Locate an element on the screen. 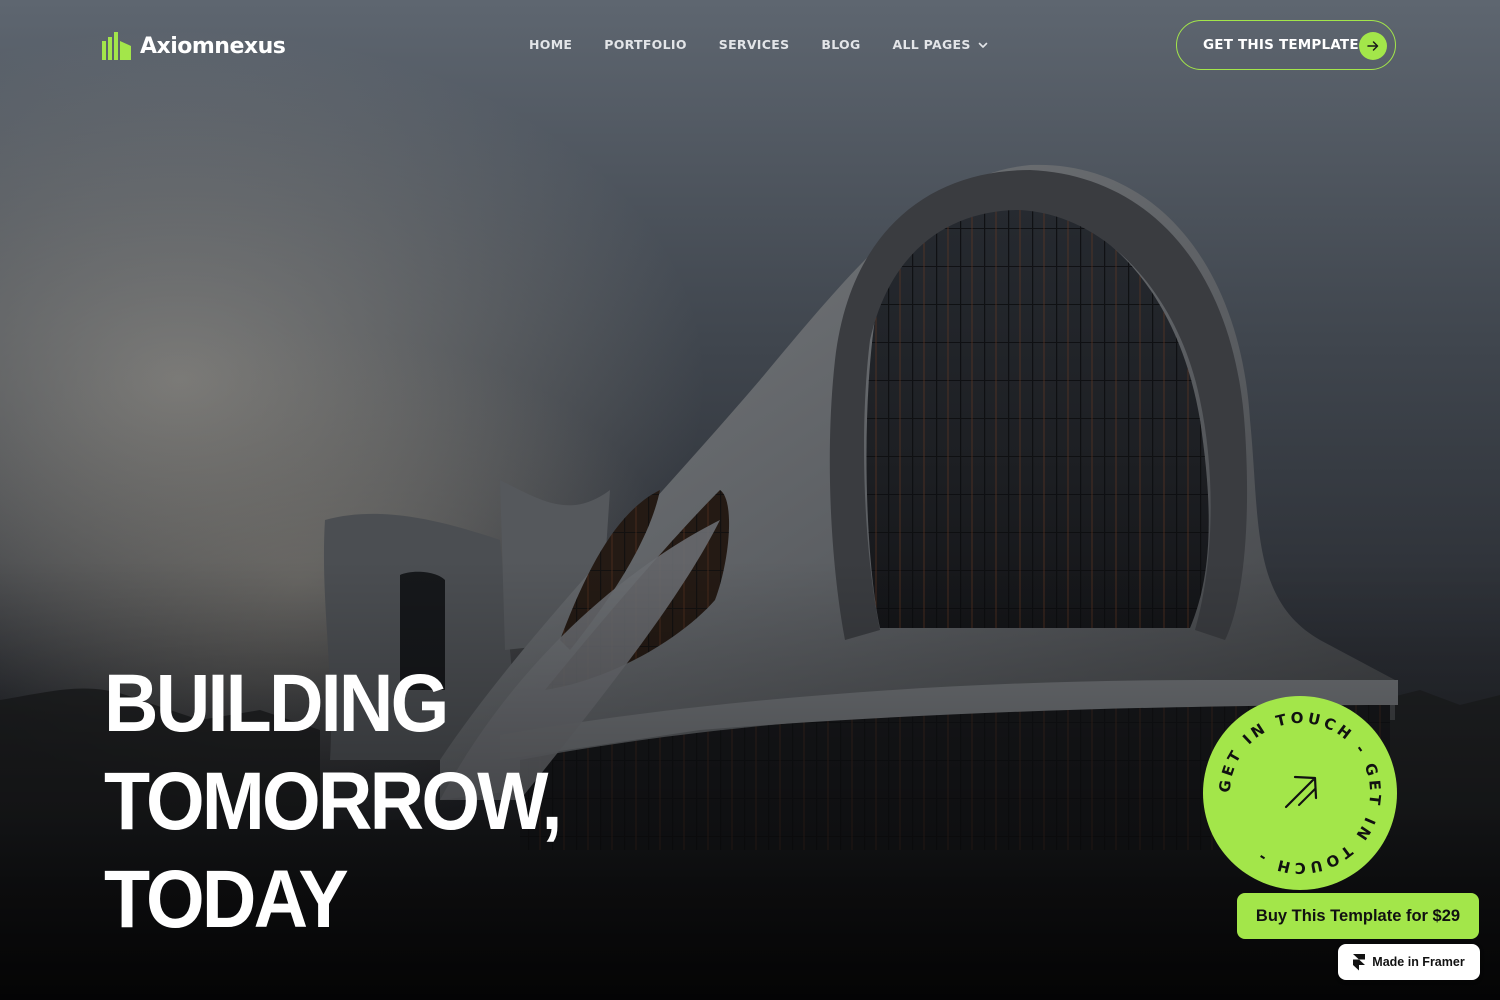  nav-item-home: HOME is located at coordinates (550, 44).